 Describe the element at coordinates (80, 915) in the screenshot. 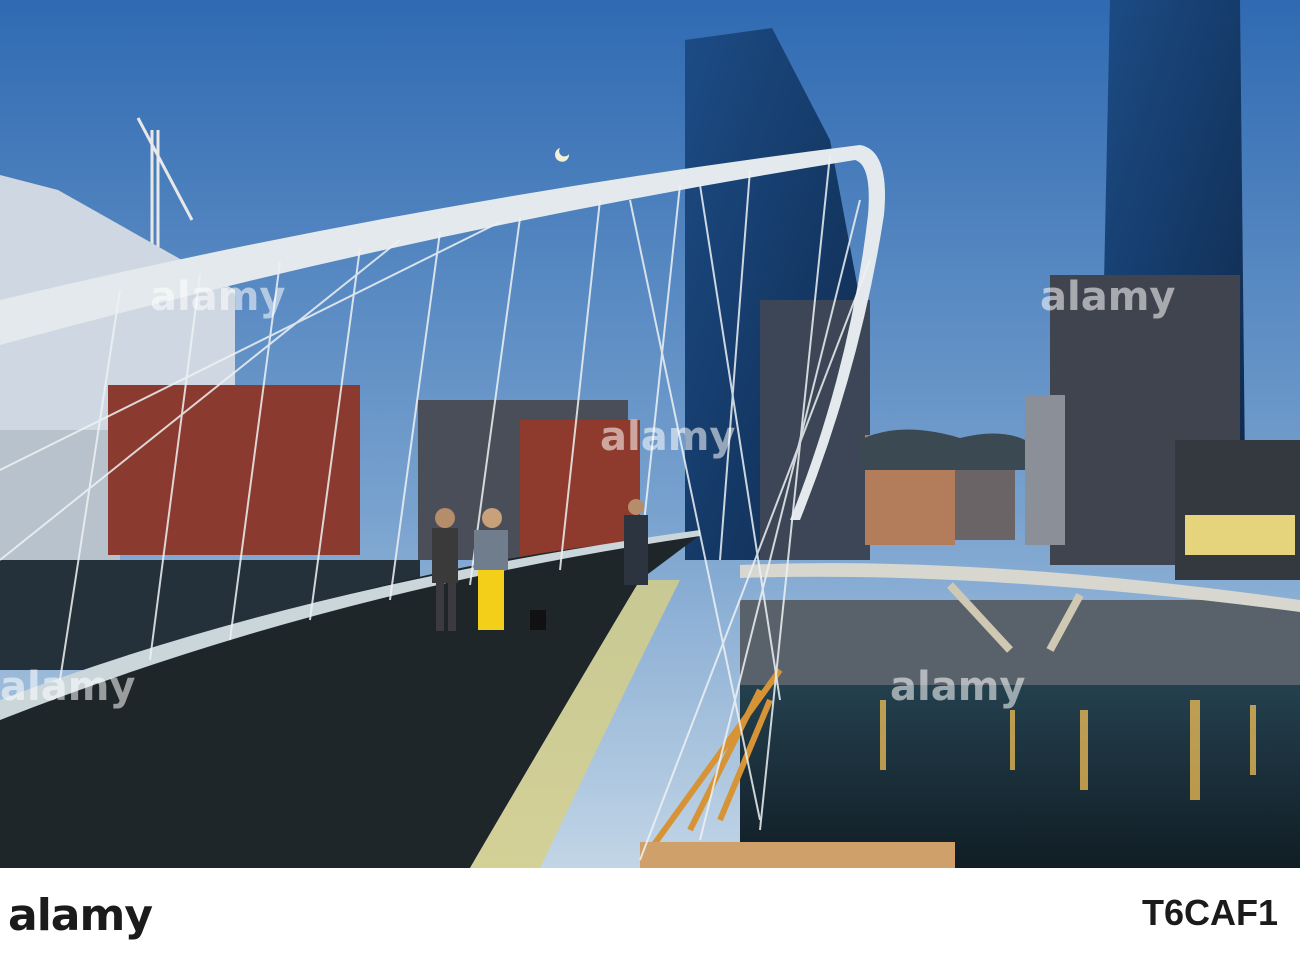

I see `brand-logo: alamy` at that location.